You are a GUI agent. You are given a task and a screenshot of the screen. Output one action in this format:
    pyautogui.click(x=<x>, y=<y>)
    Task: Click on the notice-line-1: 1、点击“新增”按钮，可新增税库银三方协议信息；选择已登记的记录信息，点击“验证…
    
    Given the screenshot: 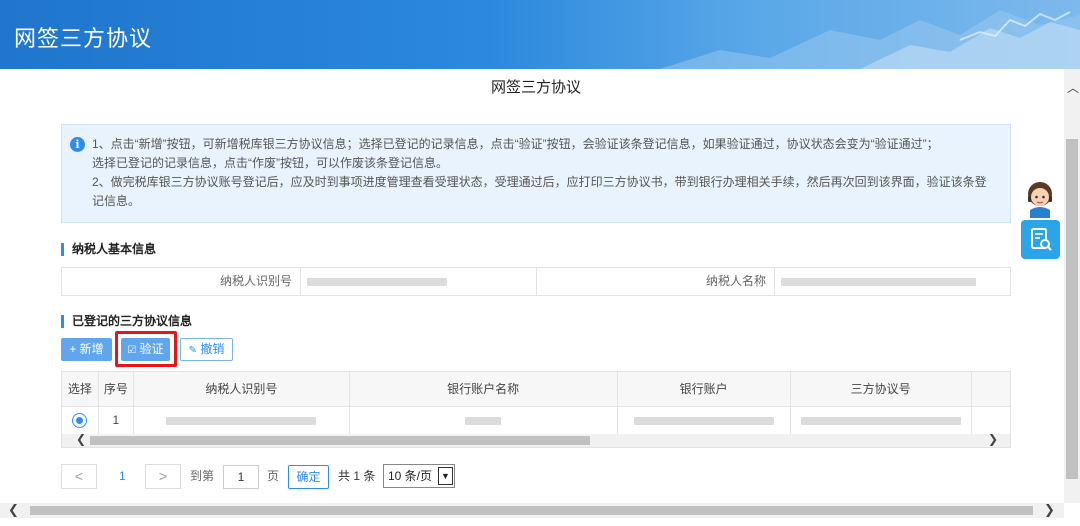 What is the action you would take?
    pyautogui.click(x=515, y=144)
    